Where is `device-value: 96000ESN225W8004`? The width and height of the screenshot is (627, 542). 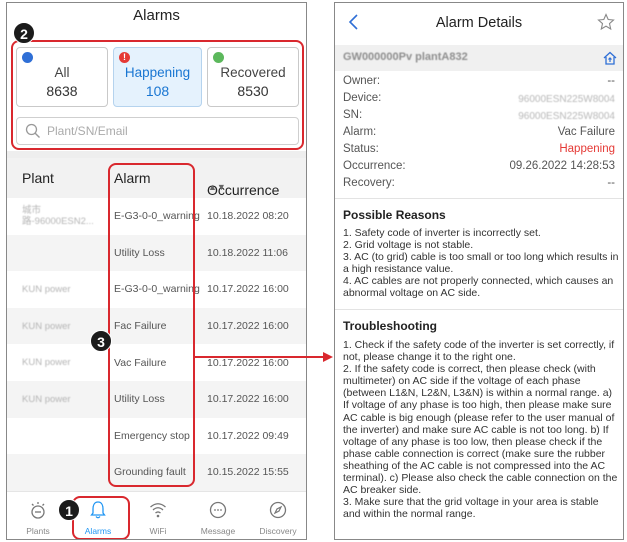
device-value: 96000ESN225W8004 is located at coordinates (566, 99).